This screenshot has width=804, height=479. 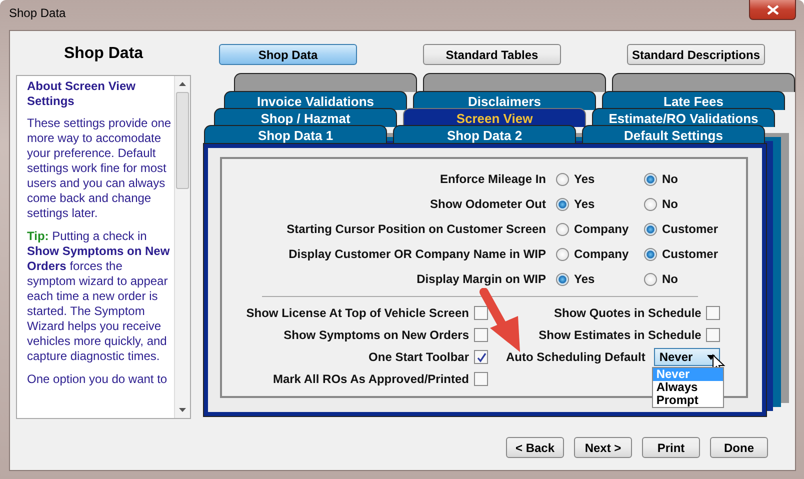 I want to click on setting-label: Display Customer OR Company Name in WIP, so click(x=417, y=254).